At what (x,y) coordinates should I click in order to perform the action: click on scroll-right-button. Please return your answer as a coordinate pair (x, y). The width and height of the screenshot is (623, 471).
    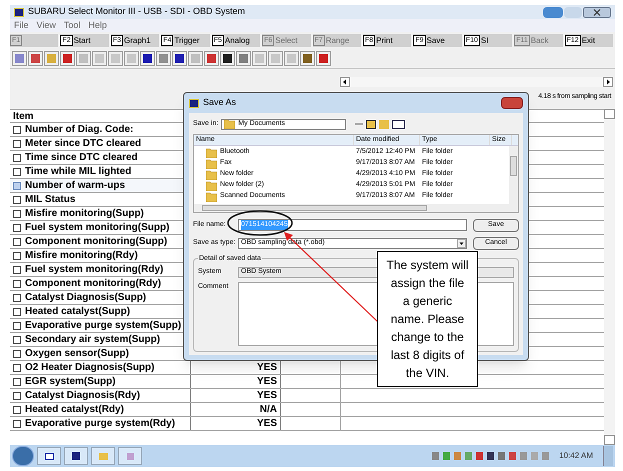
    Looking at the image, I should click on (608, 82).